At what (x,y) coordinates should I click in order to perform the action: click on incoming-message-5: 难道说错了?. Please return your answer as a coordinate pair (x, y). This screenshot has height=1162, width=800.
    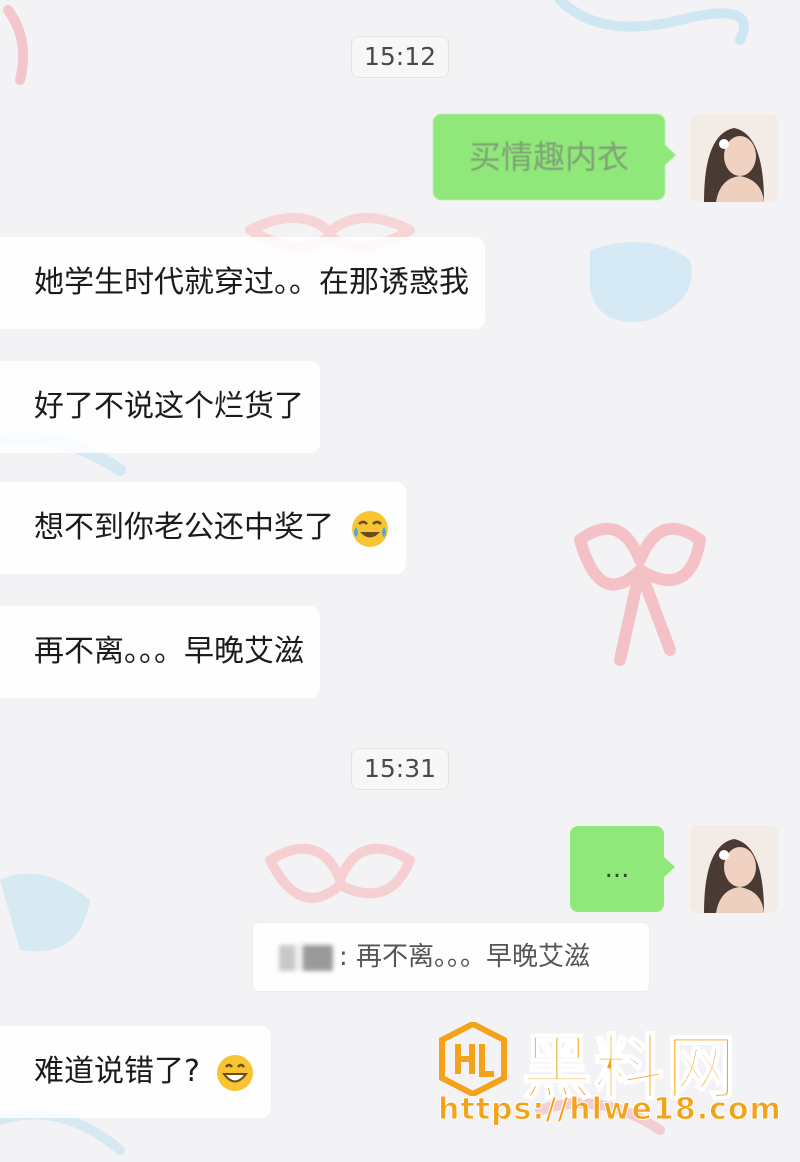
    Looking at the image, I should click on (136, 1072).